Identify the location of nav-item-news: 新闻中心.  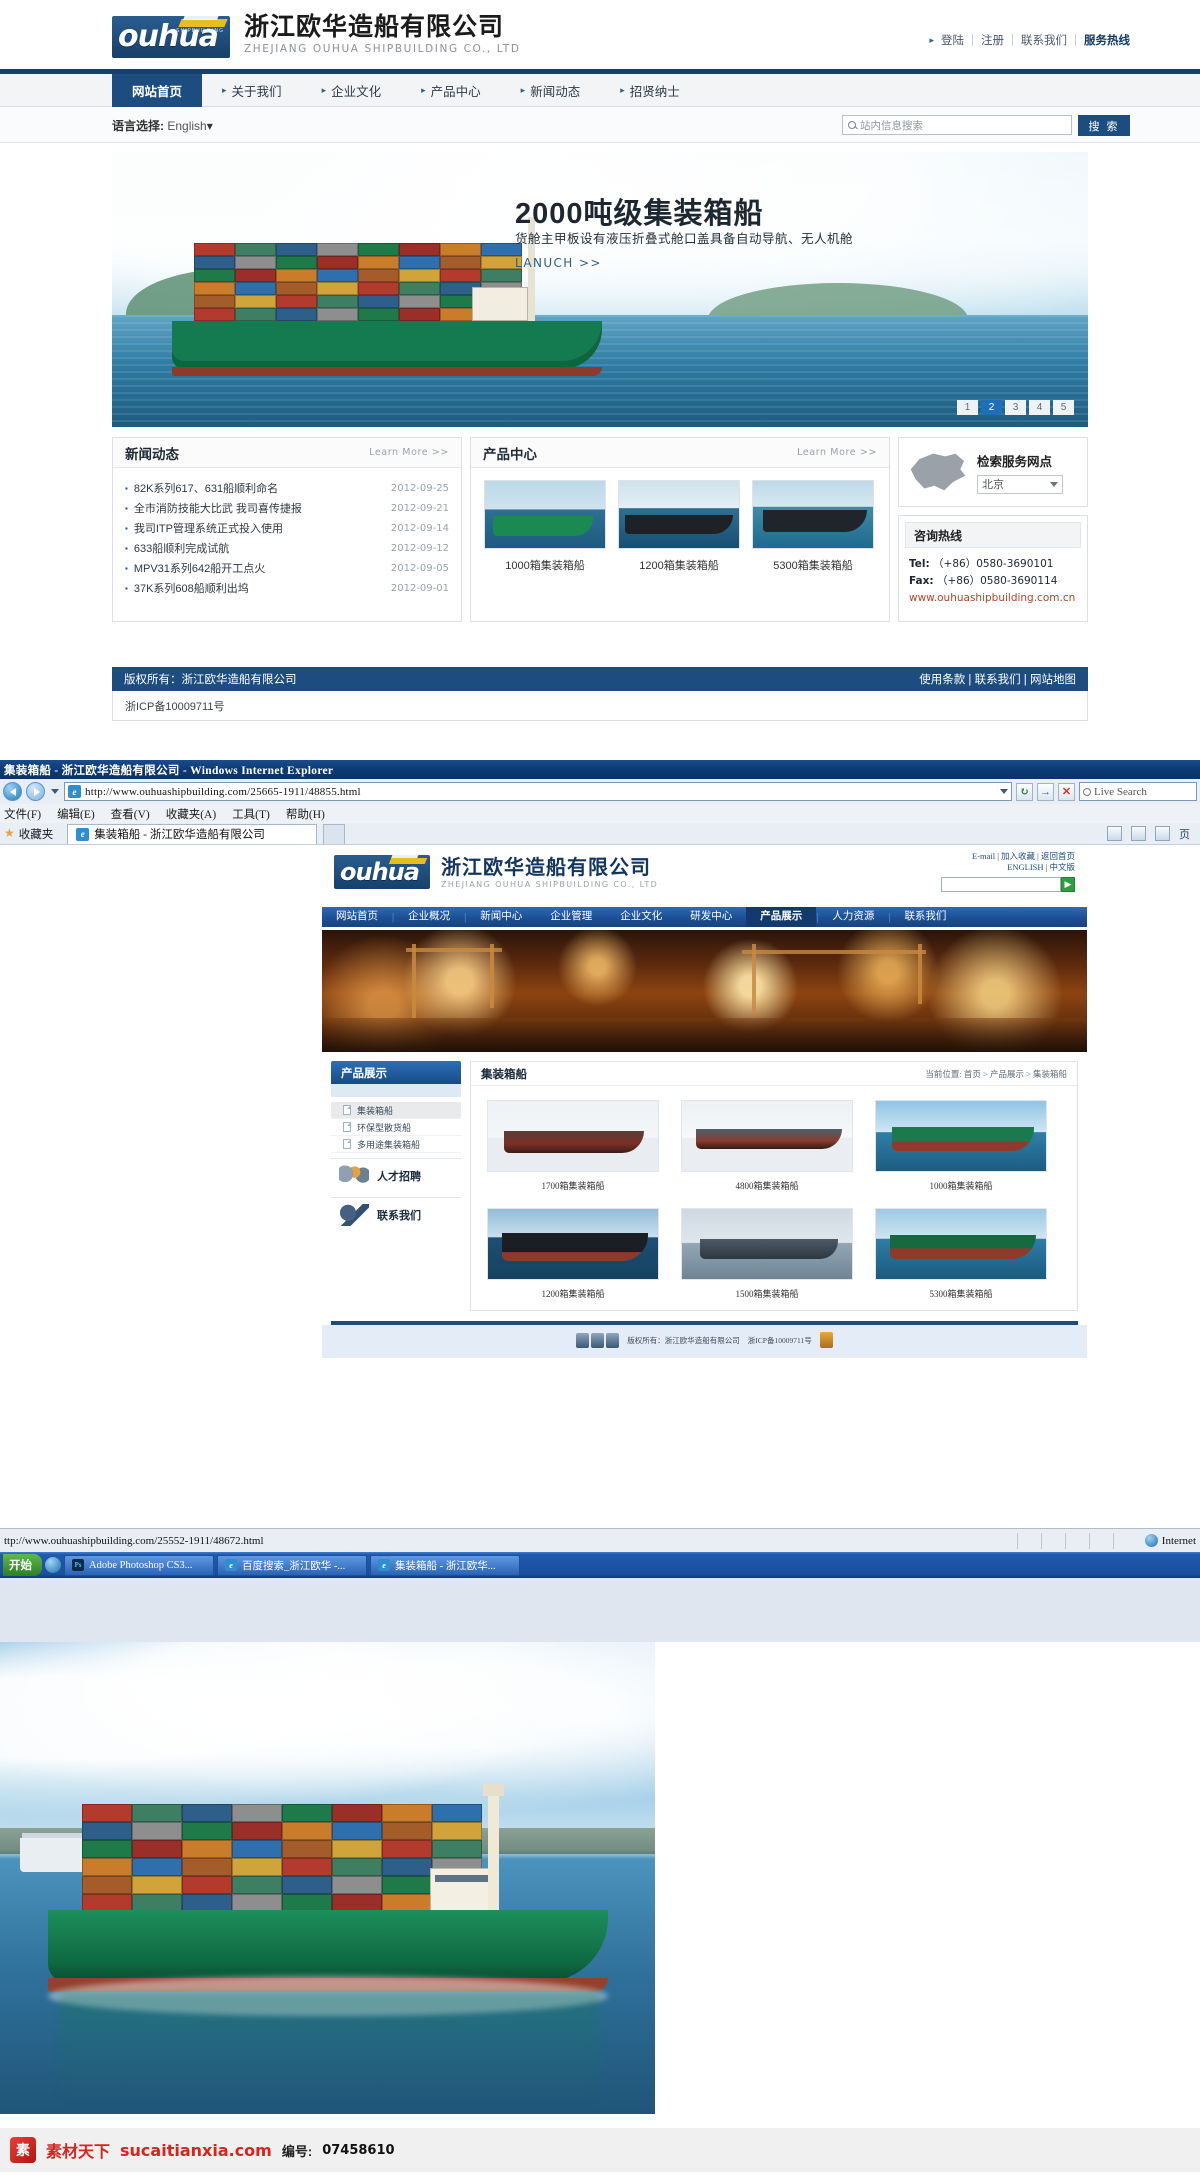
(501, 917).